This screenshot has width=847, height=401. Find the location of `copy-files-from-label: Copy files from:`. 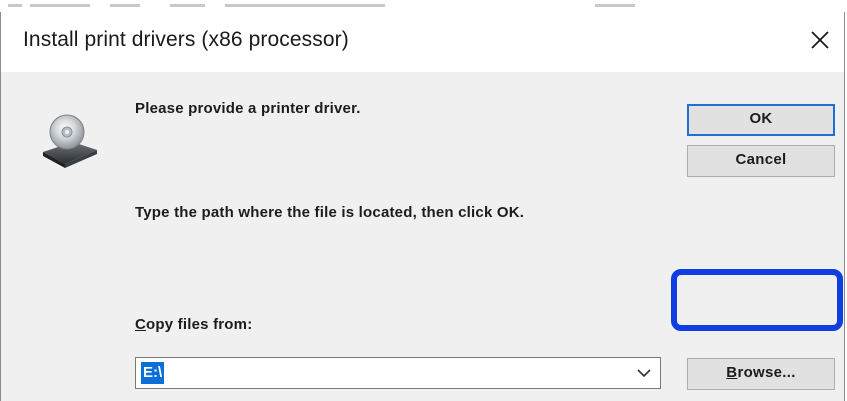

copy-files-from-label: Copy files from: is located at coordinates (193, 324).